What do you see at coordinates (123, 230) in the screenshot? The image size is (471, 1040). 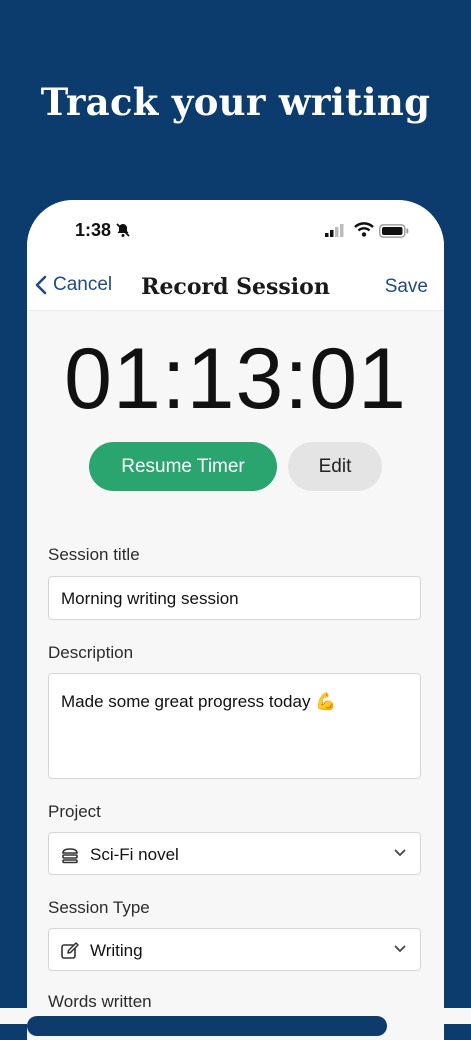 I see `bell-muted-icon` at bounding box center [123, 230].